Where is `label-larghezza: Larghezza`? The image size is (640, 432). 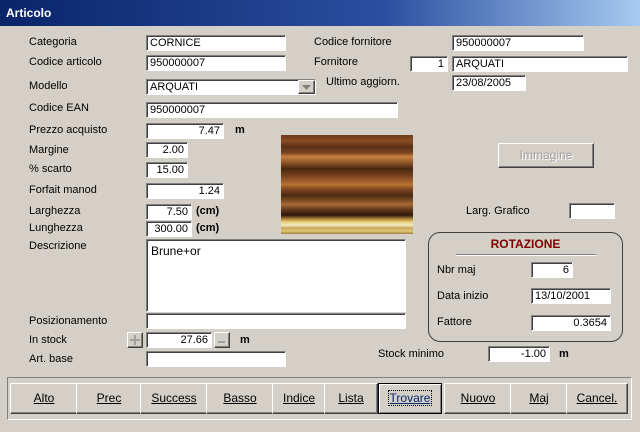
label-larghezza: Larghezza is located at coordinates (55, 211).